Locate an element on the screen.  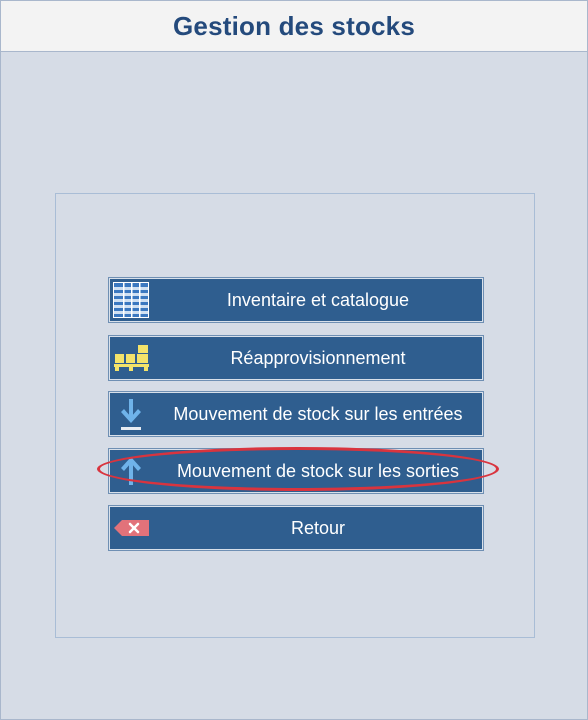
title-bar: Gestion des stocks is located at coordinates (294, 26).